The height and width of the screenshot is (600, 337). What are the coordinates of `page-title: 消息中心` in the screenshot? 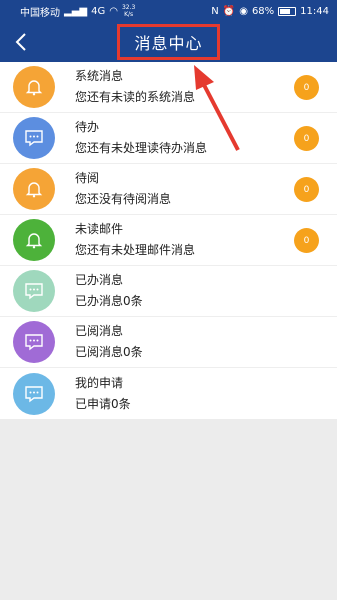 It's located at (168, 42).